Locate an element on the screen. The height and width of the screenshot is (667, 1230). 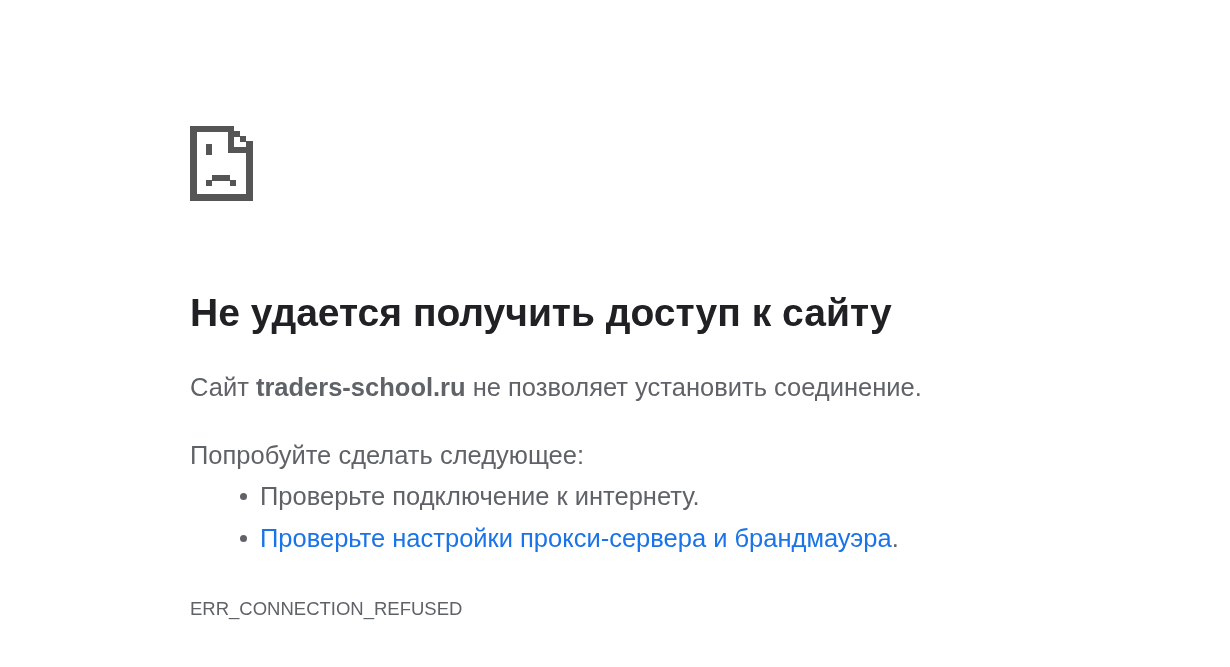
proxy-settings-link: Проверьте настройки прокси-сервера и брандмауэра is located at coordinates (576, 538).